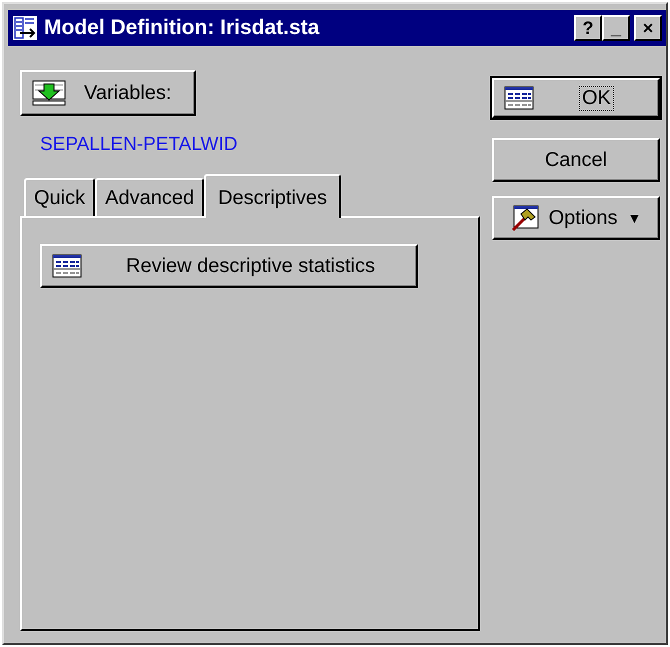 The image size is (670, 647). What do you see at coordinates (648, 28) in the screenshot?
I see `close-button: ×` at bounding box center [648, 28].